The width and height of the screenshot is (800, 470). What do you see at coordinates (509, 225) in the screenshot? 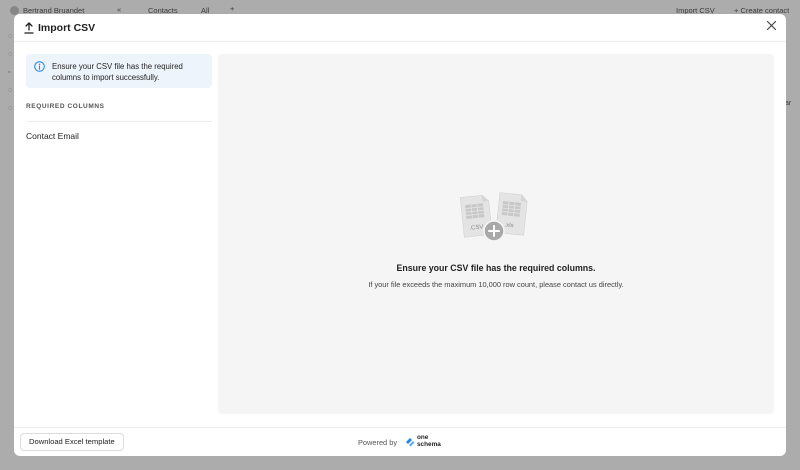
I see `xls-label: .xls` at bounding box center [509, 225].